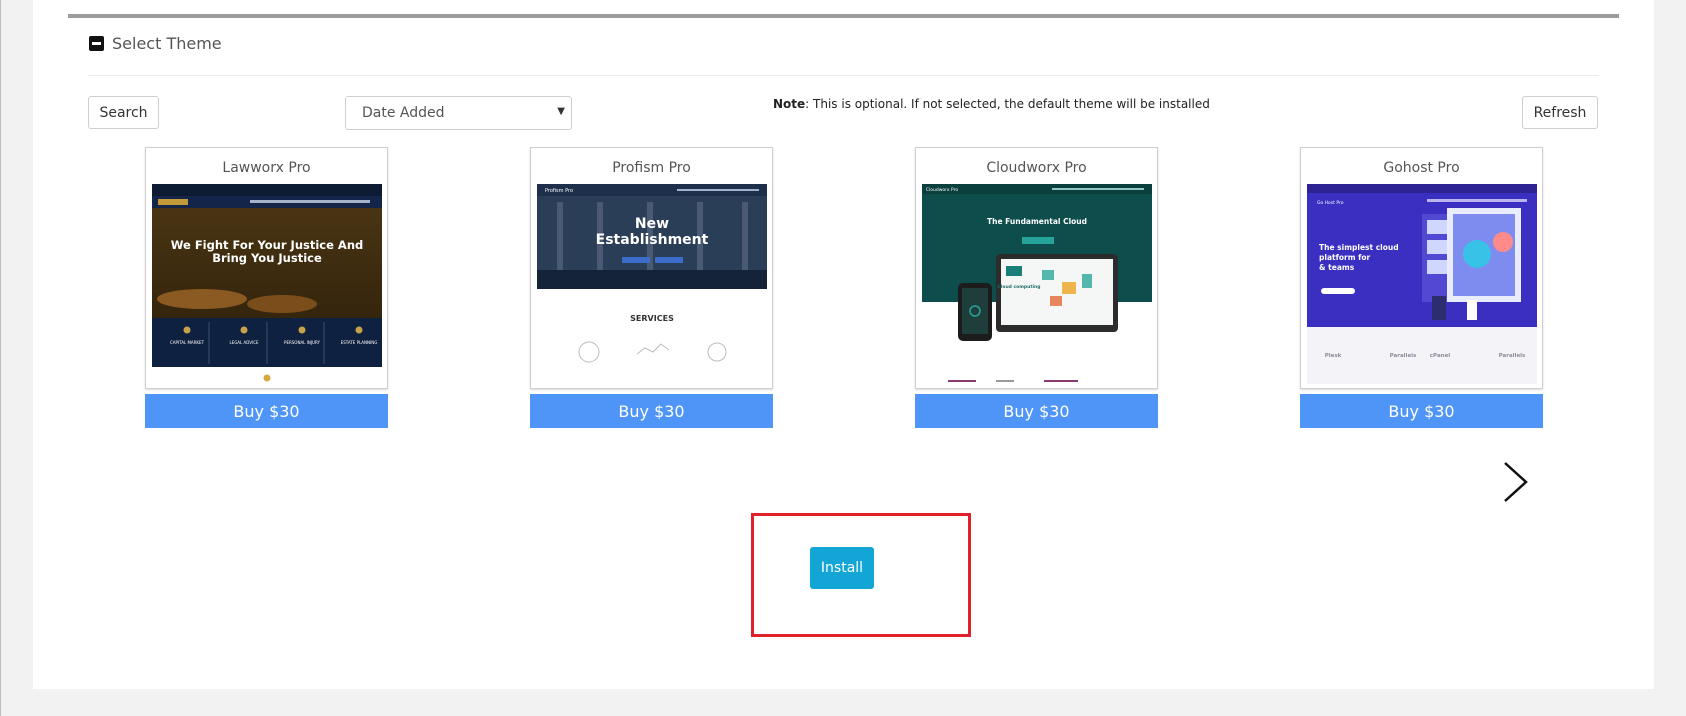  Describe the element at coordinates (842, 568) in the screenshot. I see `install-button: Install` at that location.